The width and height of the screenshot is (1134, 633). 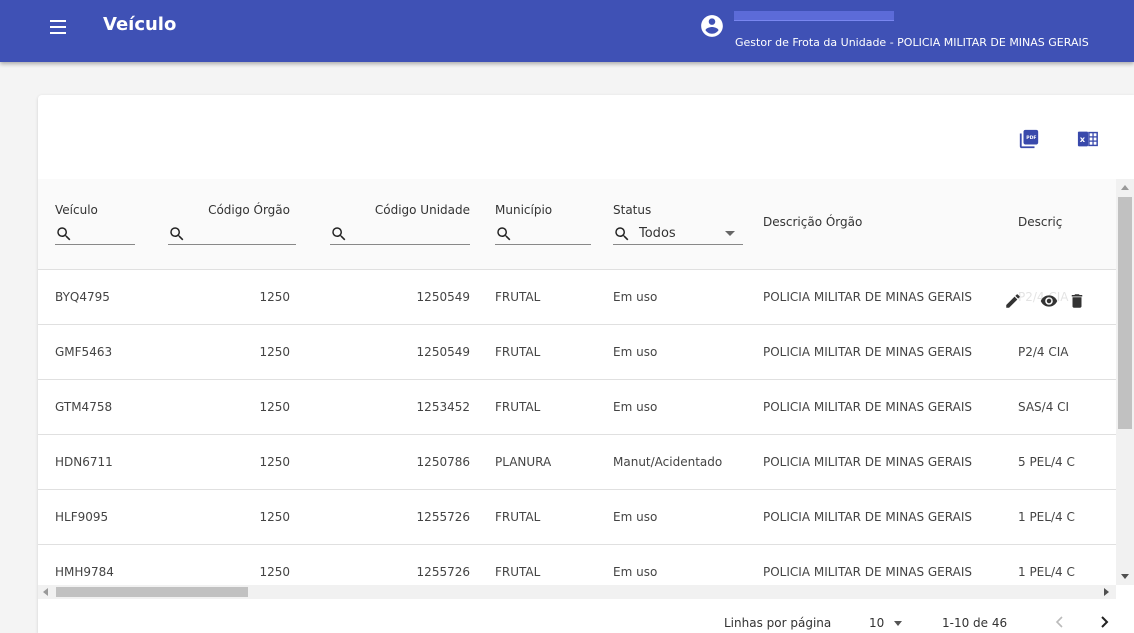 What do you see at coordinates (390, 407) in the screenshot?
I see `cell-codigo-unidade: 1253452` at bounding box center [390, 407].